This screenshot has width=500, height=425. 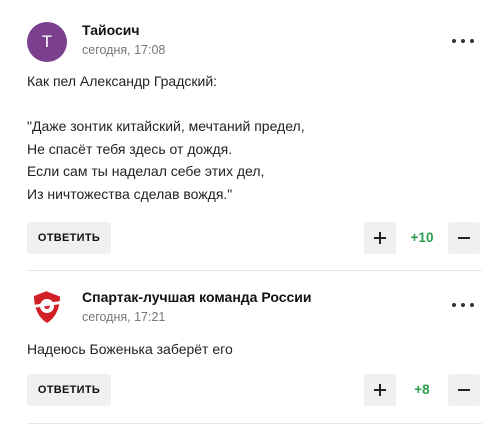 I want to click on comment-author: Тайосич, so click(x=110, y=30).